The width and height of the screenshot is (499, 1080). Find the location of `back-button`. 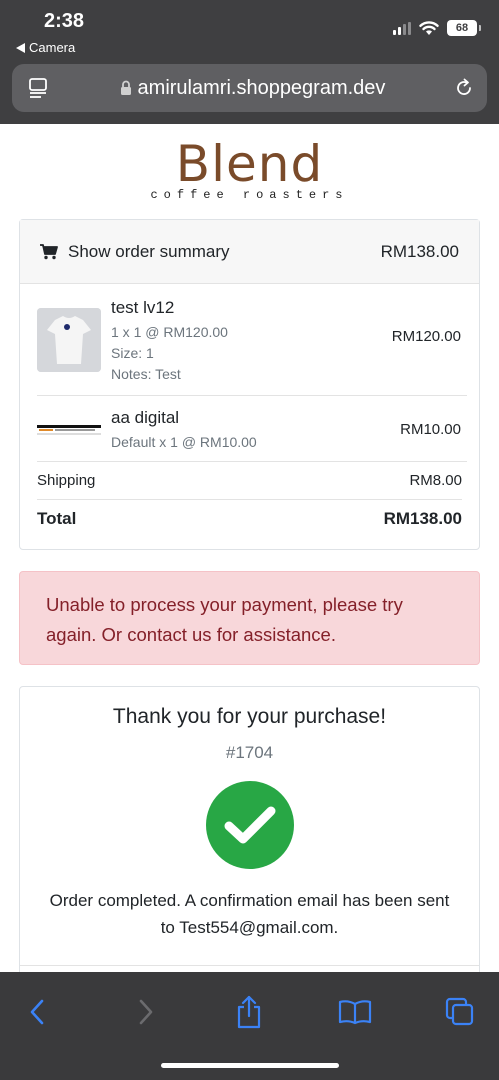

back-button is located at coordinates (37, 1012).